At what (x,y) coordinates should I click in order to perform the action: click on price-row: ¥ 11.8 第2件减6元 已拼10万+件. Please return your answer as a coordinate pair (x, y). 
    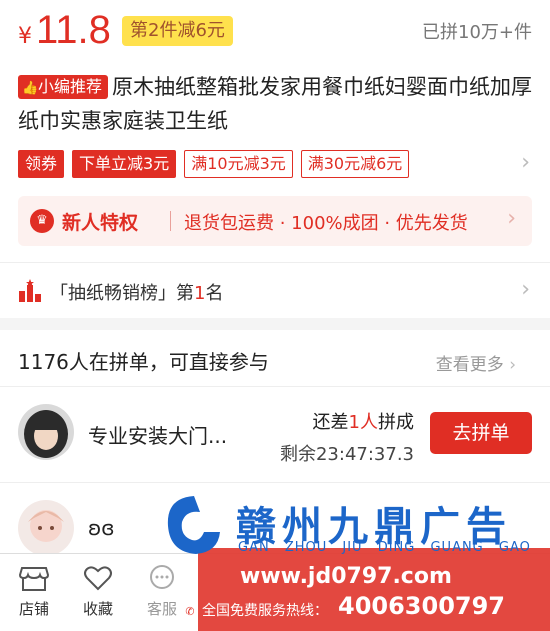
    Looking at the image, I should click on (275, 33).